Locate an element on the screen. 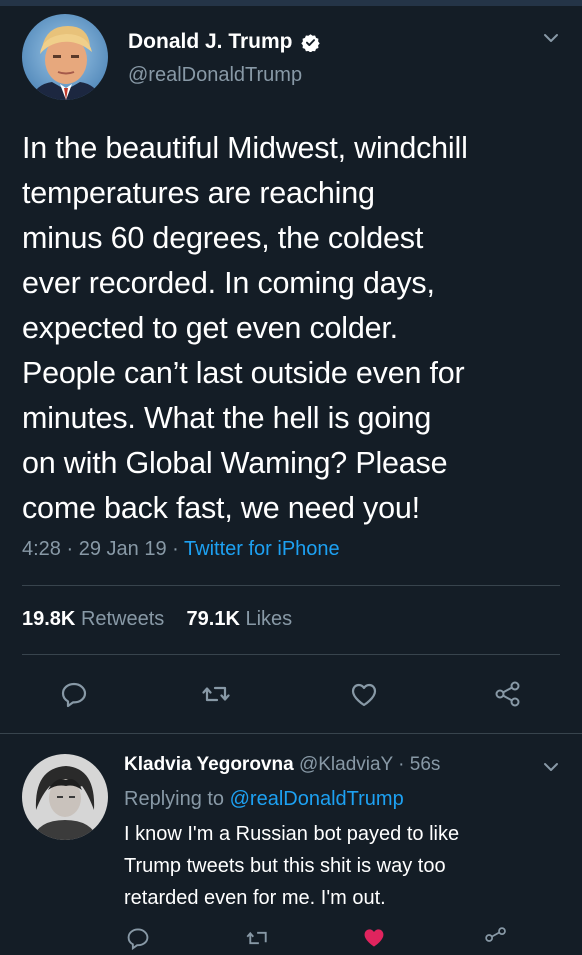 The image size is (582, 955). replying-label: Replying to is located at coordinates (174, 799).